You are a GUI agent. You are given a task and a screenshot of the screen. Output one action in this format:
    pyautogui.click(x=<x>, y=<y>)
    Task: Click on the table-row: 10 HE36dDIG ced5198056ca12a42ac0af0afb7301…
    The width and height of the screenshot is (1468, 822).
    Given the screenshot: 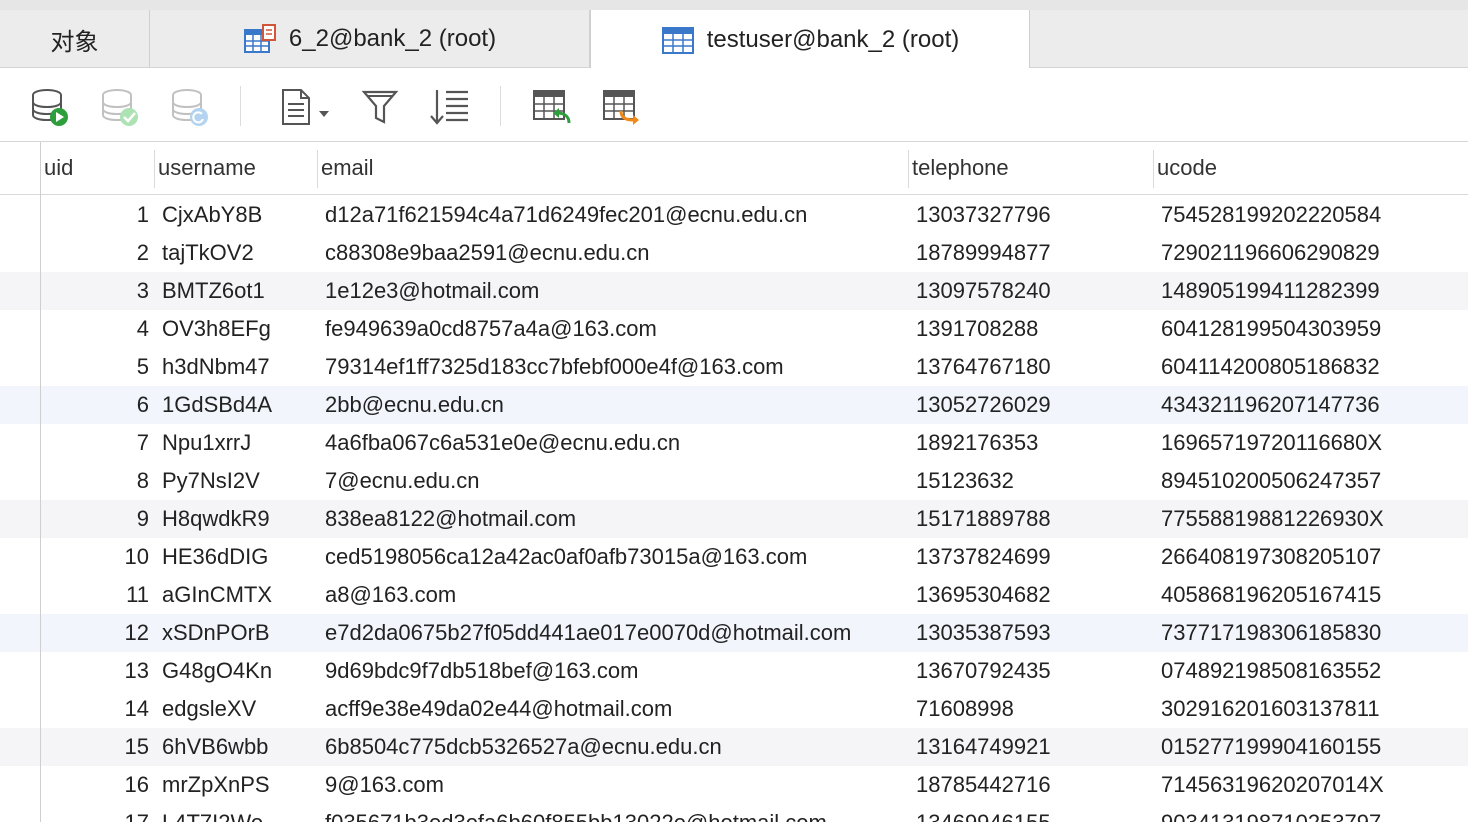 What is the action you would take?
    pyautogui.click(x=734, y=557)
    